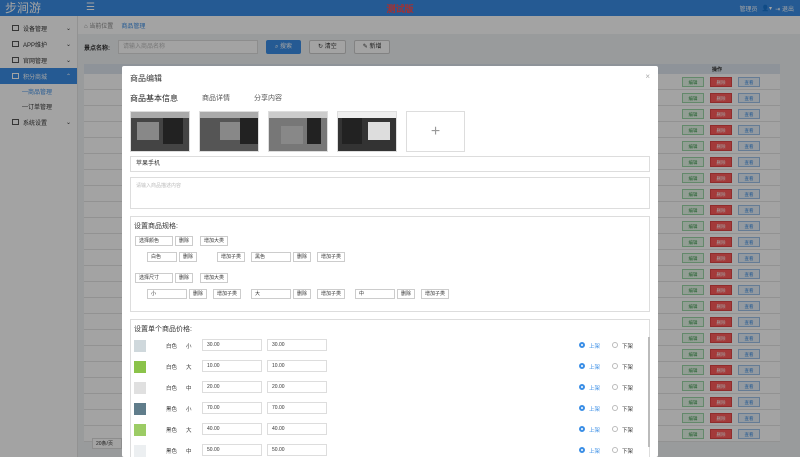 The width and height of the screenshot is (800, 457). Describe the element at coordinates (154, 278) in the screenshot. I see `spec-group-size-name: 选择尺寸` at that location.